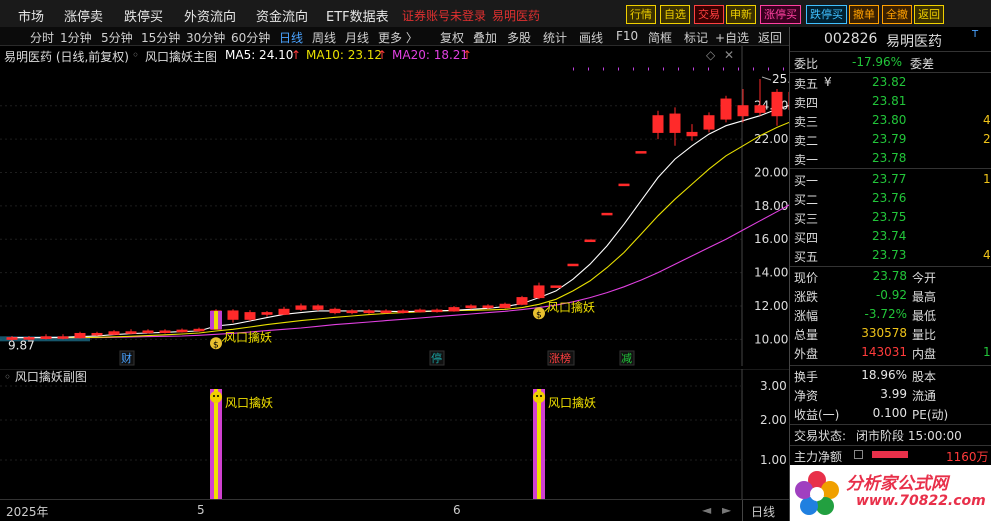  Describe the element at coordinates (758, 510) in the screenshot. I see `period-switch-button: 日线` at that location.